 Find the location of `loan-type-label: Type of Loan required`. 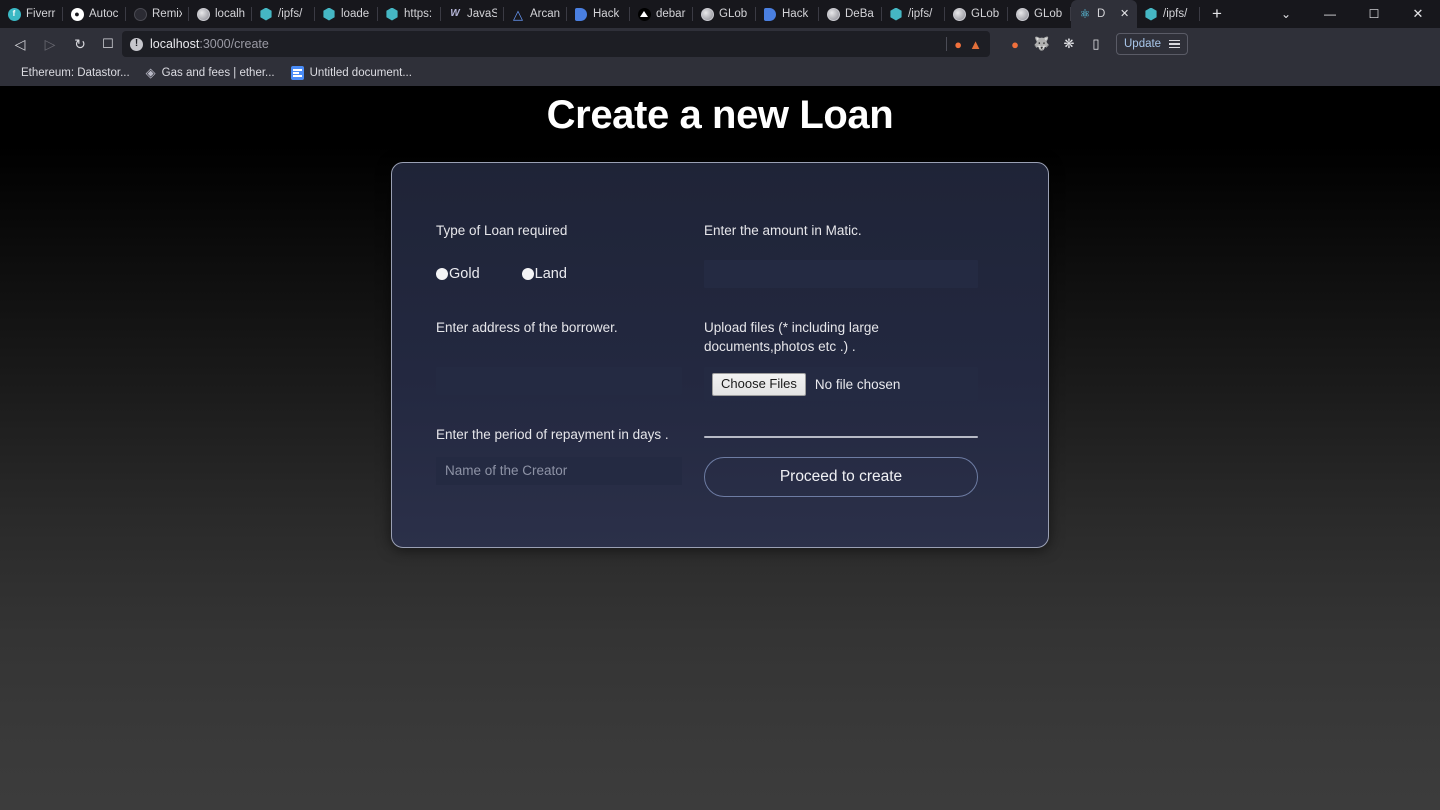

loan-type-label: Type of Loan required is located at coordinates (502, 230).